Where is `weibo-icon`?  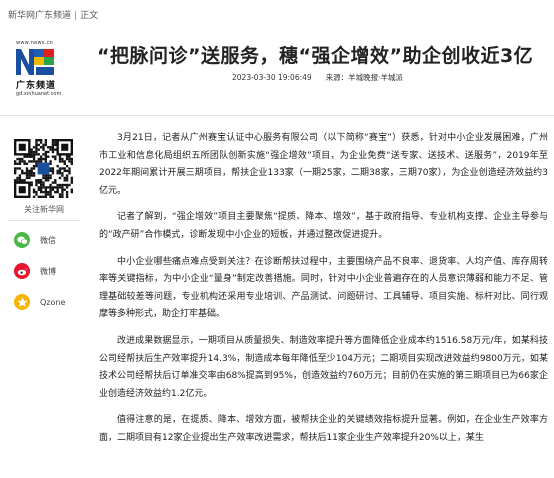 weibo-icon is located at coordinates (22, 271).